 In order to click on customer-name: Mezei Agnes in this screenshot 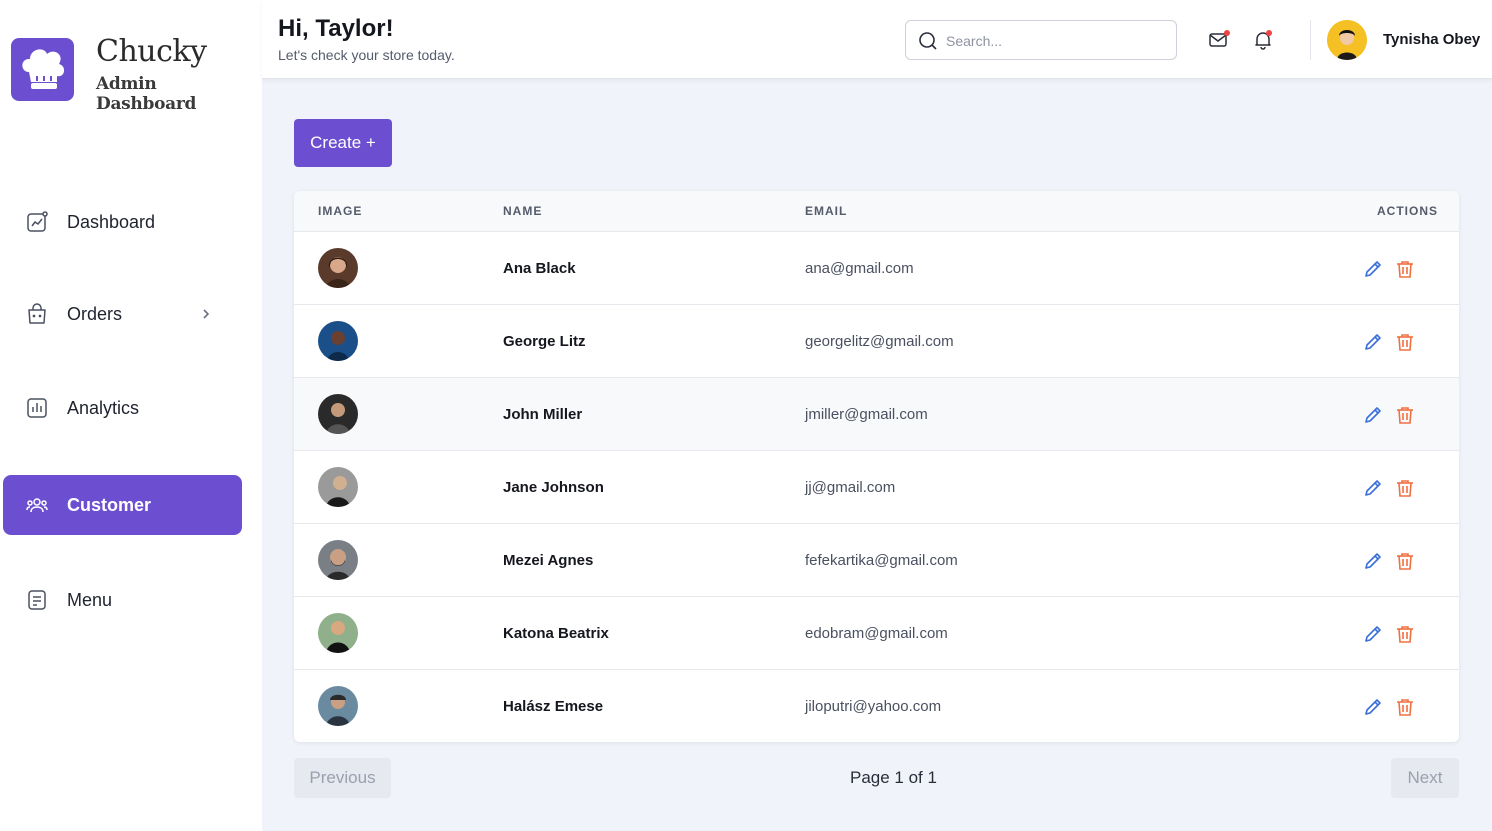, I will do `click(548, 560)`.